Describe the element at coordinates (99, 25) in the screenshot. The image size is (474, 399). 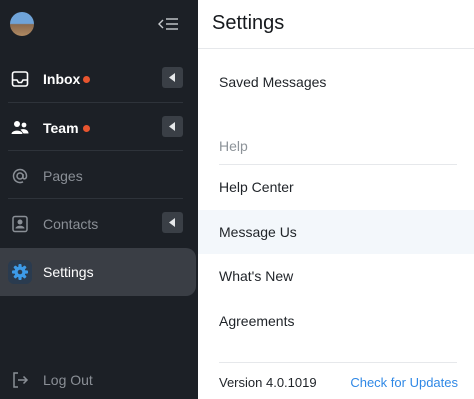
I see `sidebar-header` at that location.